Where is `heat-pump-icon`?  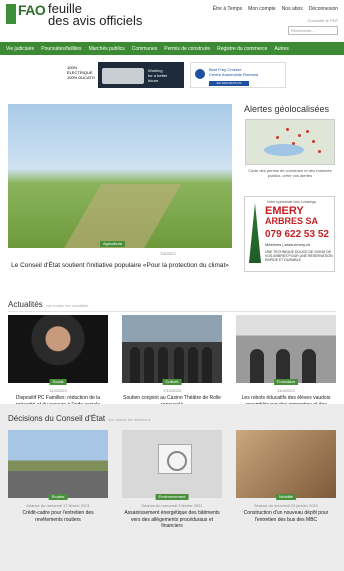
heat-pump-icon is located at coordinates (175, 459).